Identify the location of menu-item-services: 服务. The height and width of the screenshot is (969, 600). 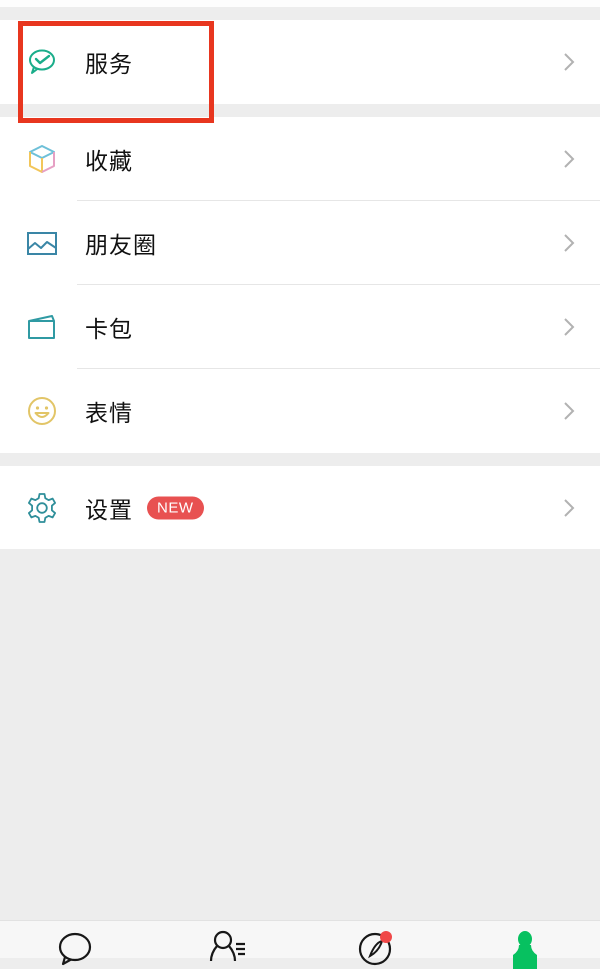
(300, 62).